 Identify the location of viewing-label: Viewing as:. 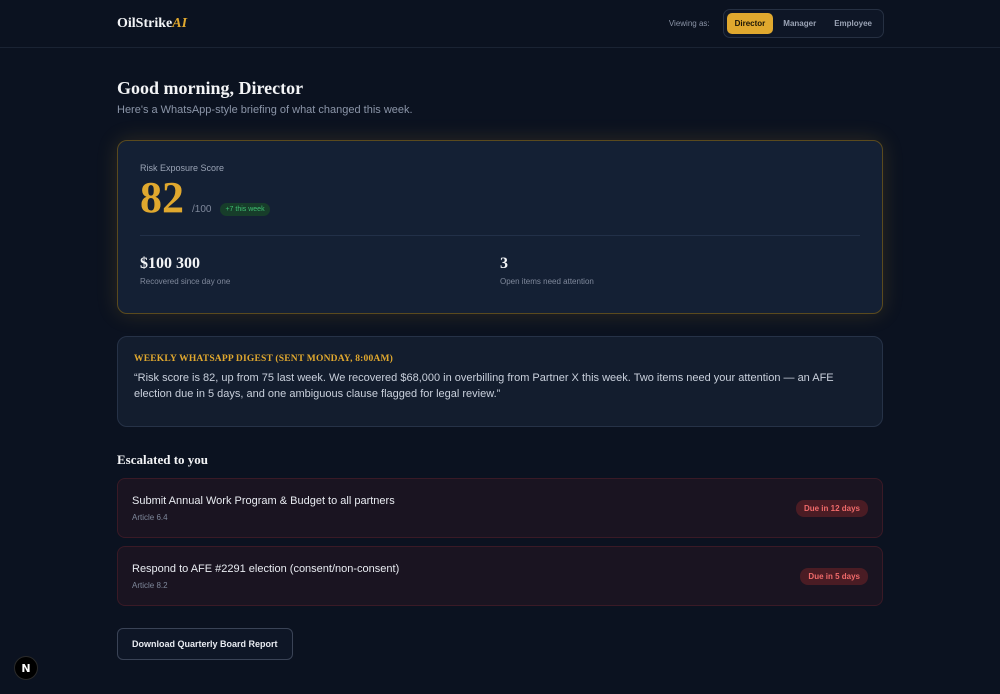
(689, 23).